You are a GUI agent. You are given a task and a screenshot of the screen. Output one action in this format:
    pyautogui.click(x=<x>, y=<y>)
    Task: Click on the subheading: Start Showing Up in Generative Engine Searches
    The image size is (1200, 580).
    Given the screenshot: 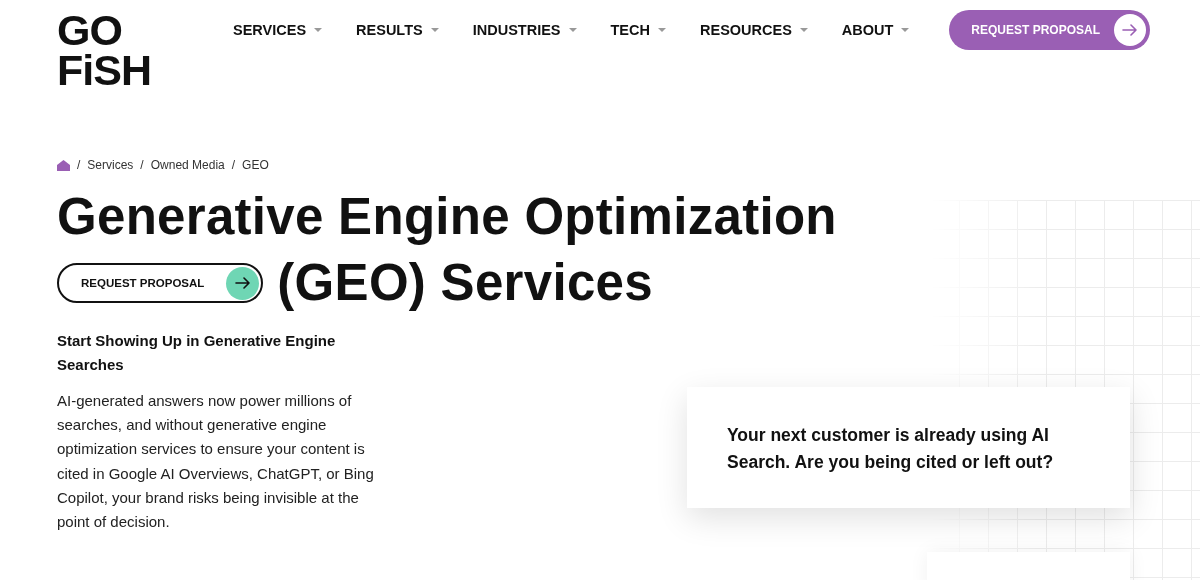 What is the action you would take?
    pyautogui.click(x=197, y=353)
    